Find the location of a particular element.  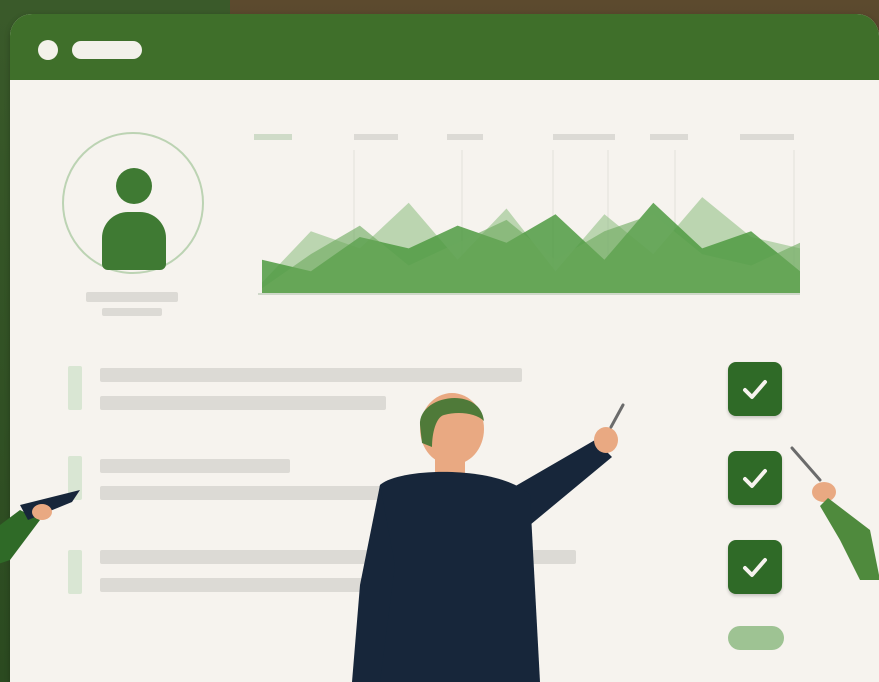

list-item-marker is located at coordinates (75, 388).